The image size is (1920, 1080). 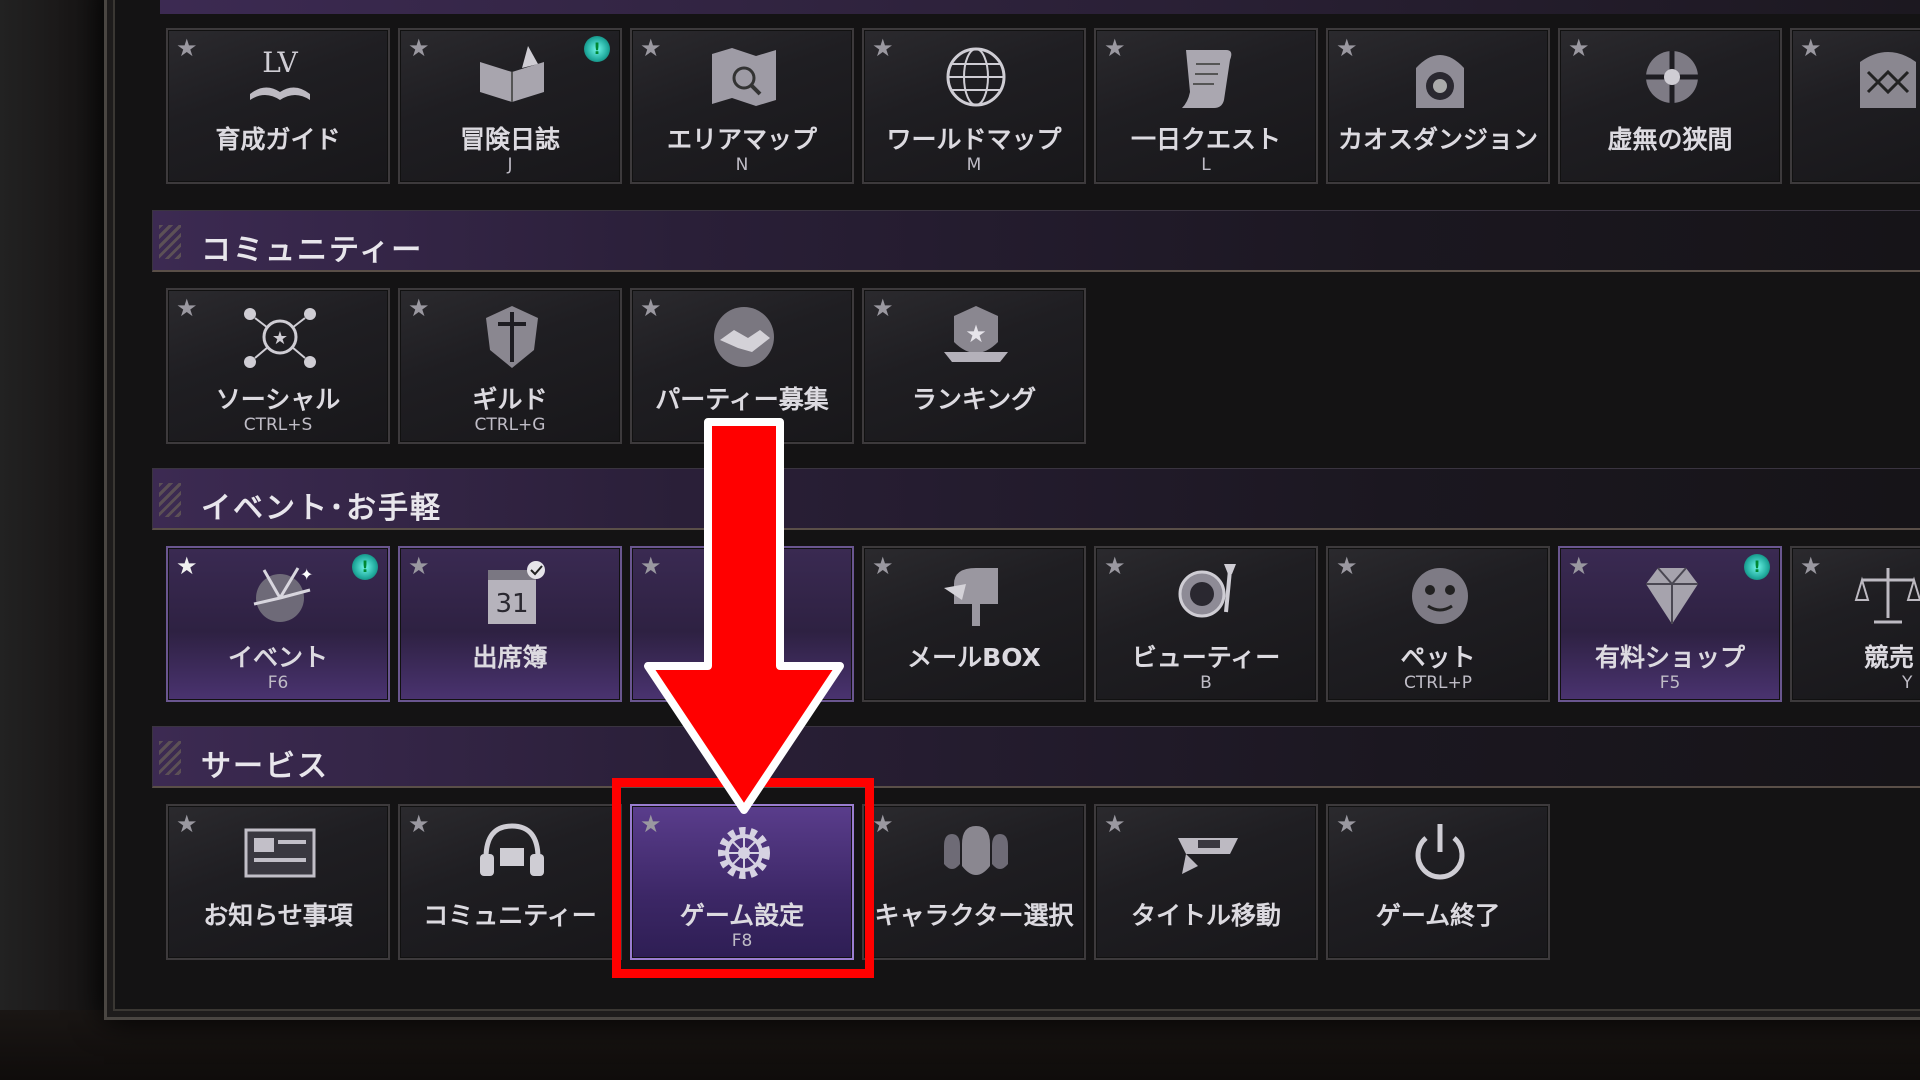 What do you see at coordinates (976, 337) in the screenshot?
I see `ranking-badge-icon: ★` at bounding box center [976, 337].